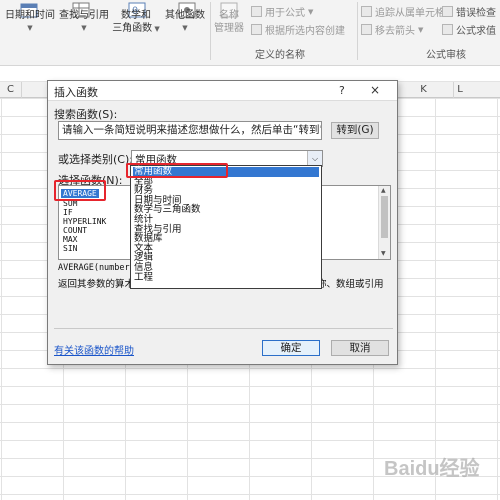  Describe the element at coordinates (256, 11) in the screenshot. I see `formula-icon` at that location.